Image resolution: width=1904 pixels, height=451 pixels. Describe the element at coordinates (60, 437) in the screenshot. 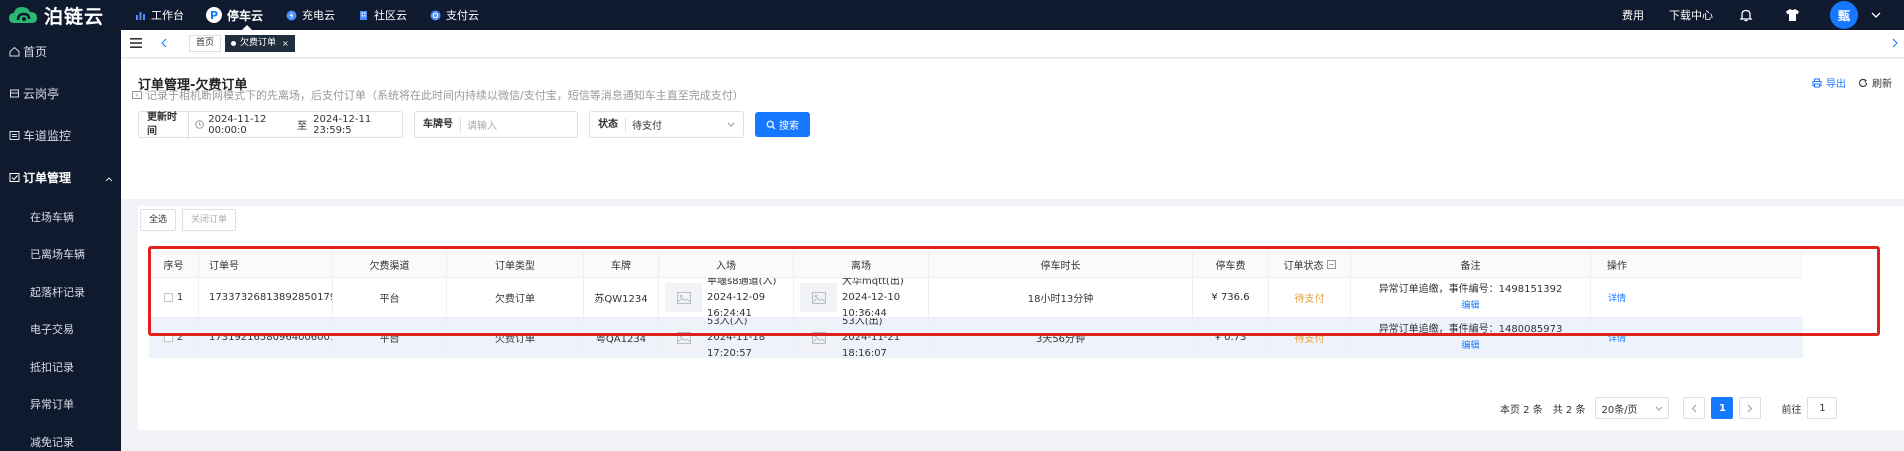

I see `sidebar-subitem-waivers: 减免记录` at that location.